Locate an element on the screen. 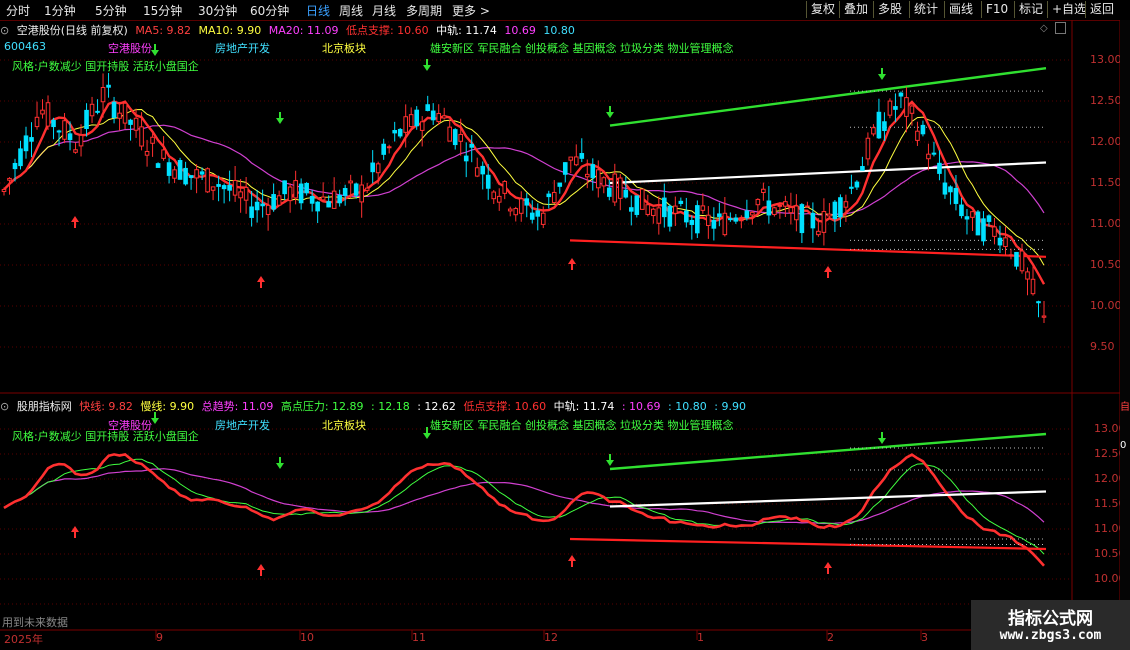  resistance-value: 高点压力: 12.89 is located at coordinates (322, 406).